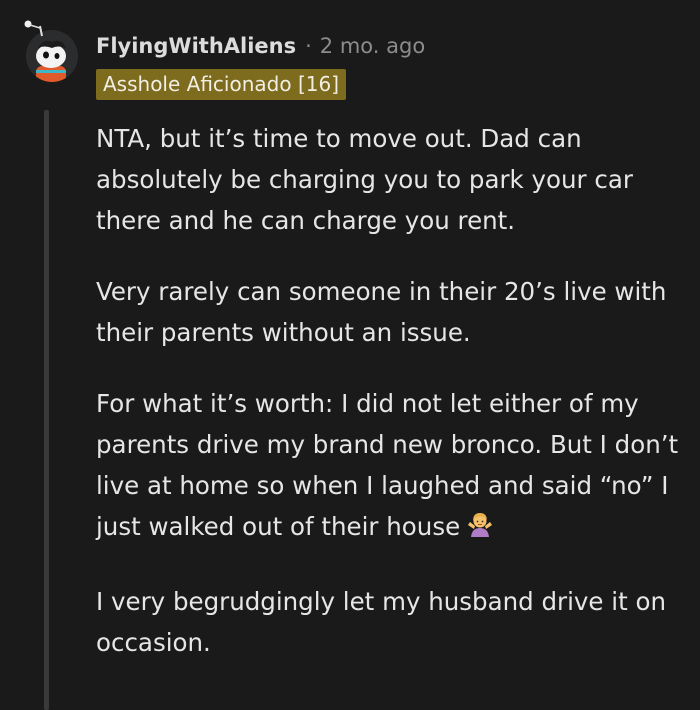  What do you see at coordinates (196, 46) in the screenshot?
I see `username-link: FlyingWithAliens` at bounding box center [196, 46].